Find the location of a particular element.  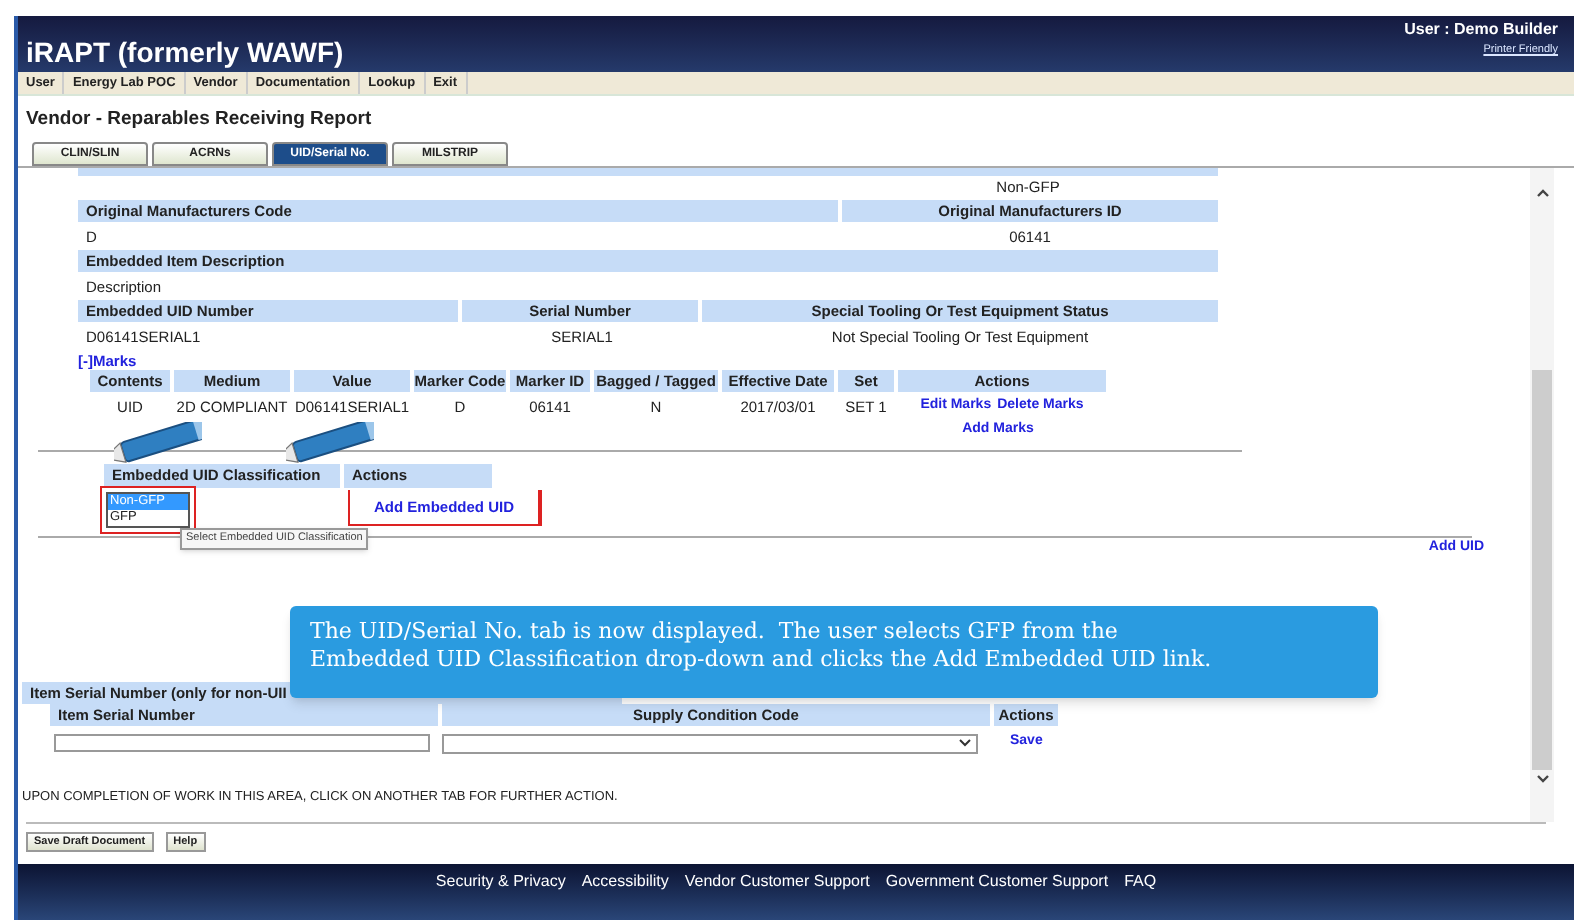

scrollbar is located at coordinates (1542, 495).